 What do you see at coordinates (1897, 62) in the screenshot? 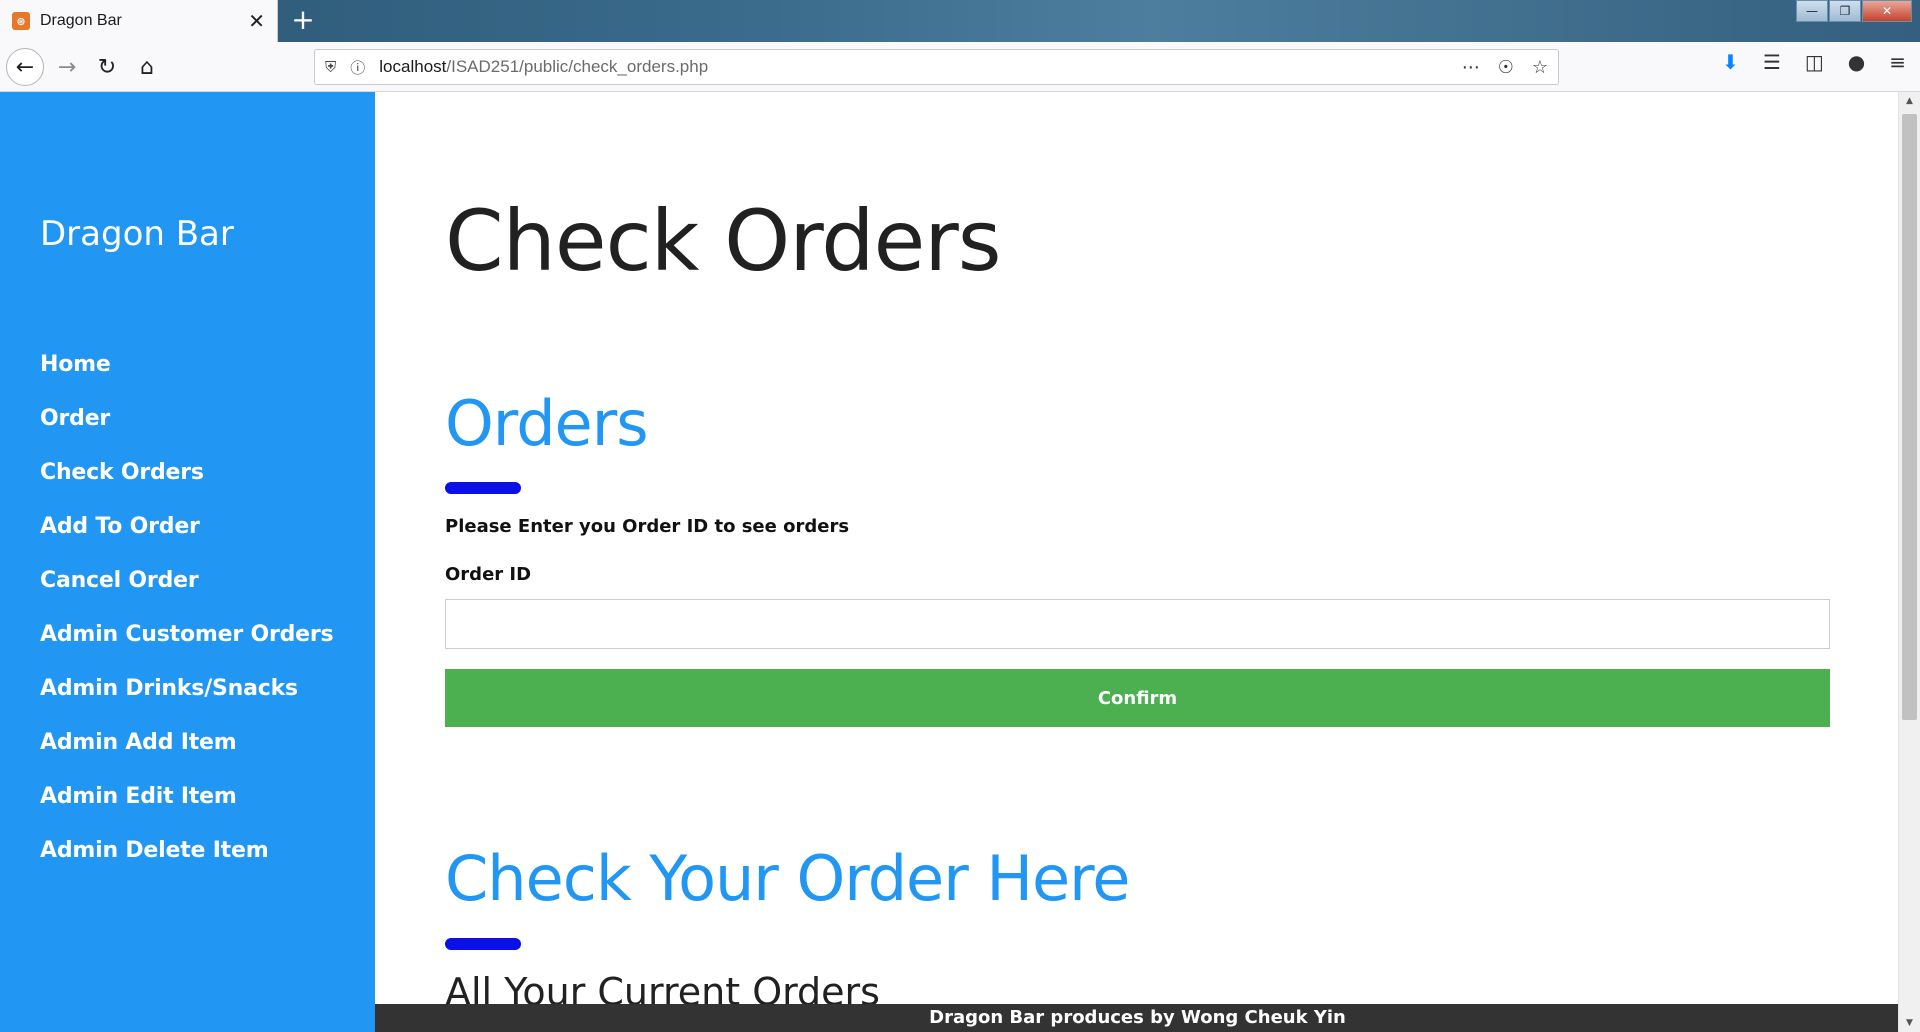
I see `hamburger-menu-icon: ≡` at bounding box center [1897, 62].